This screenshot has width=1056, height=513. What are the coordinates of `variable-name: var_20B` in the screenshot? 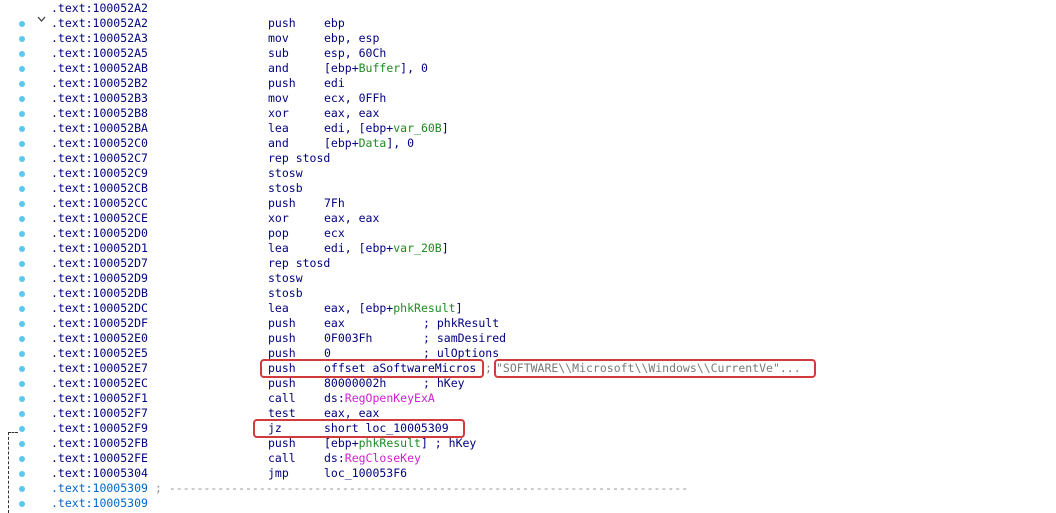 It's located at (417, 248).